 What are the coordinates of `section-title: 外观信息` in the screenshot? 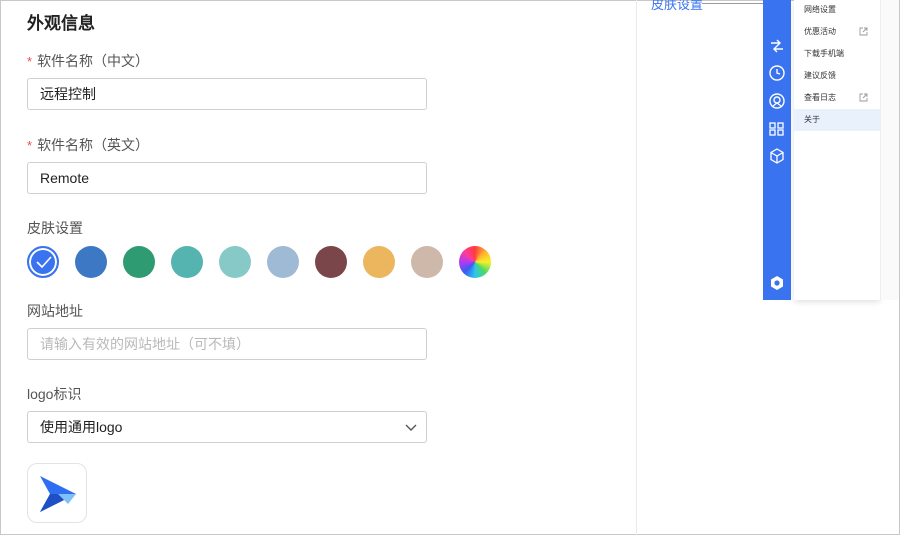 It's located at (61, 23).